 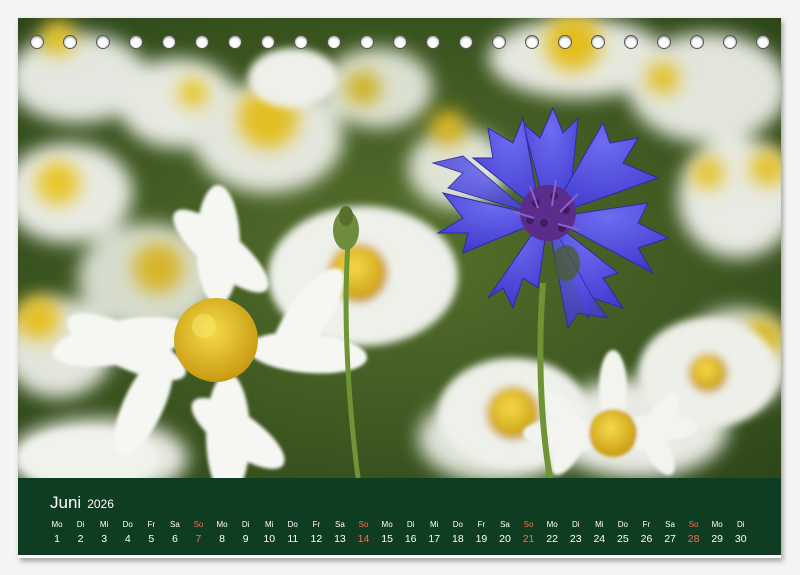 What do you see at coordinates (434, 539) in the screenshot?
I see `day-number: 17` at bounding box center [434, 539].